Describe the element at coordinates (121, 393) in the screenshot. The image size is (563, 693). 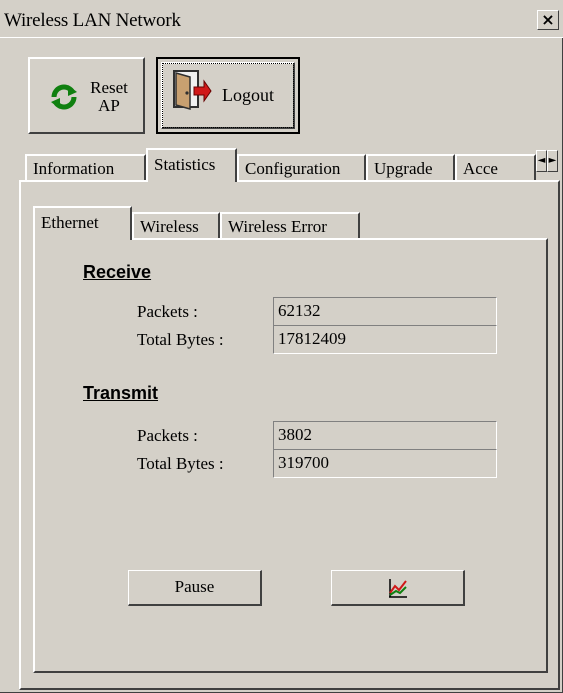
I see `transmit-section-title: Transmit` at that location.